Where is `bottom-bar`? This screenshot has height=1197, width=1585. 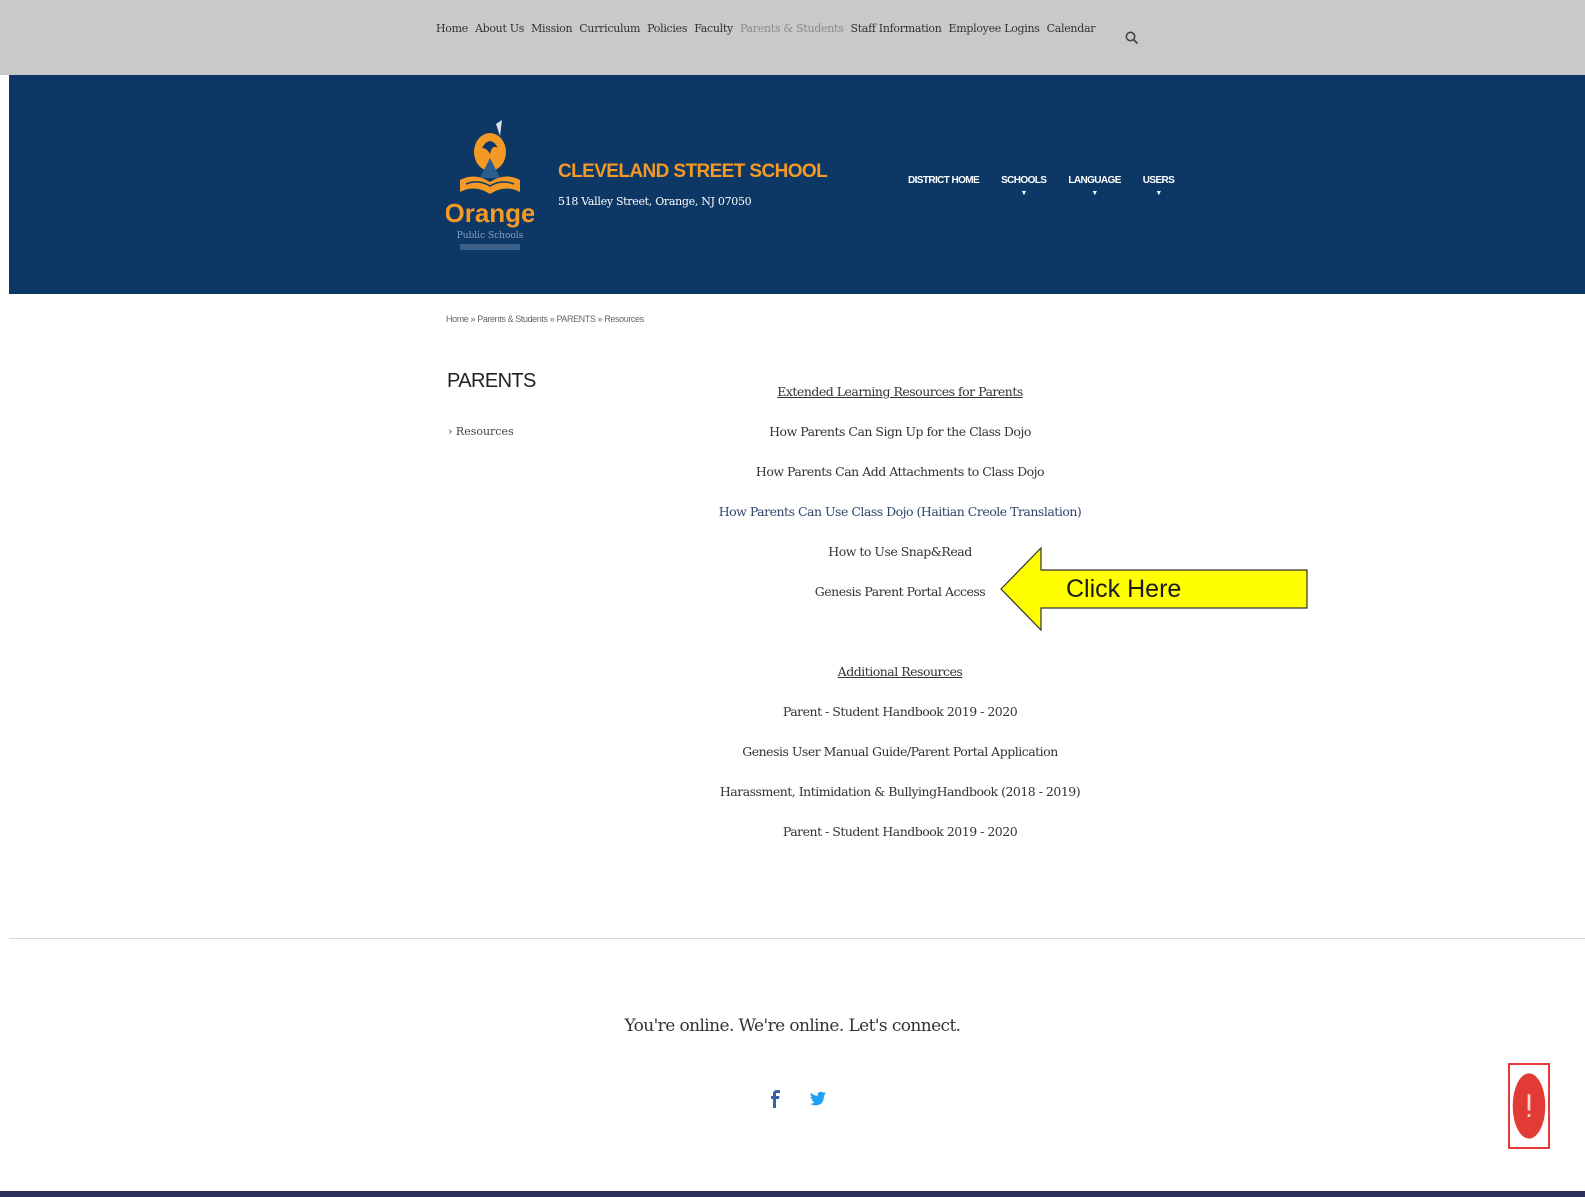 bottom-bar is located at coordinates (792, 1194).